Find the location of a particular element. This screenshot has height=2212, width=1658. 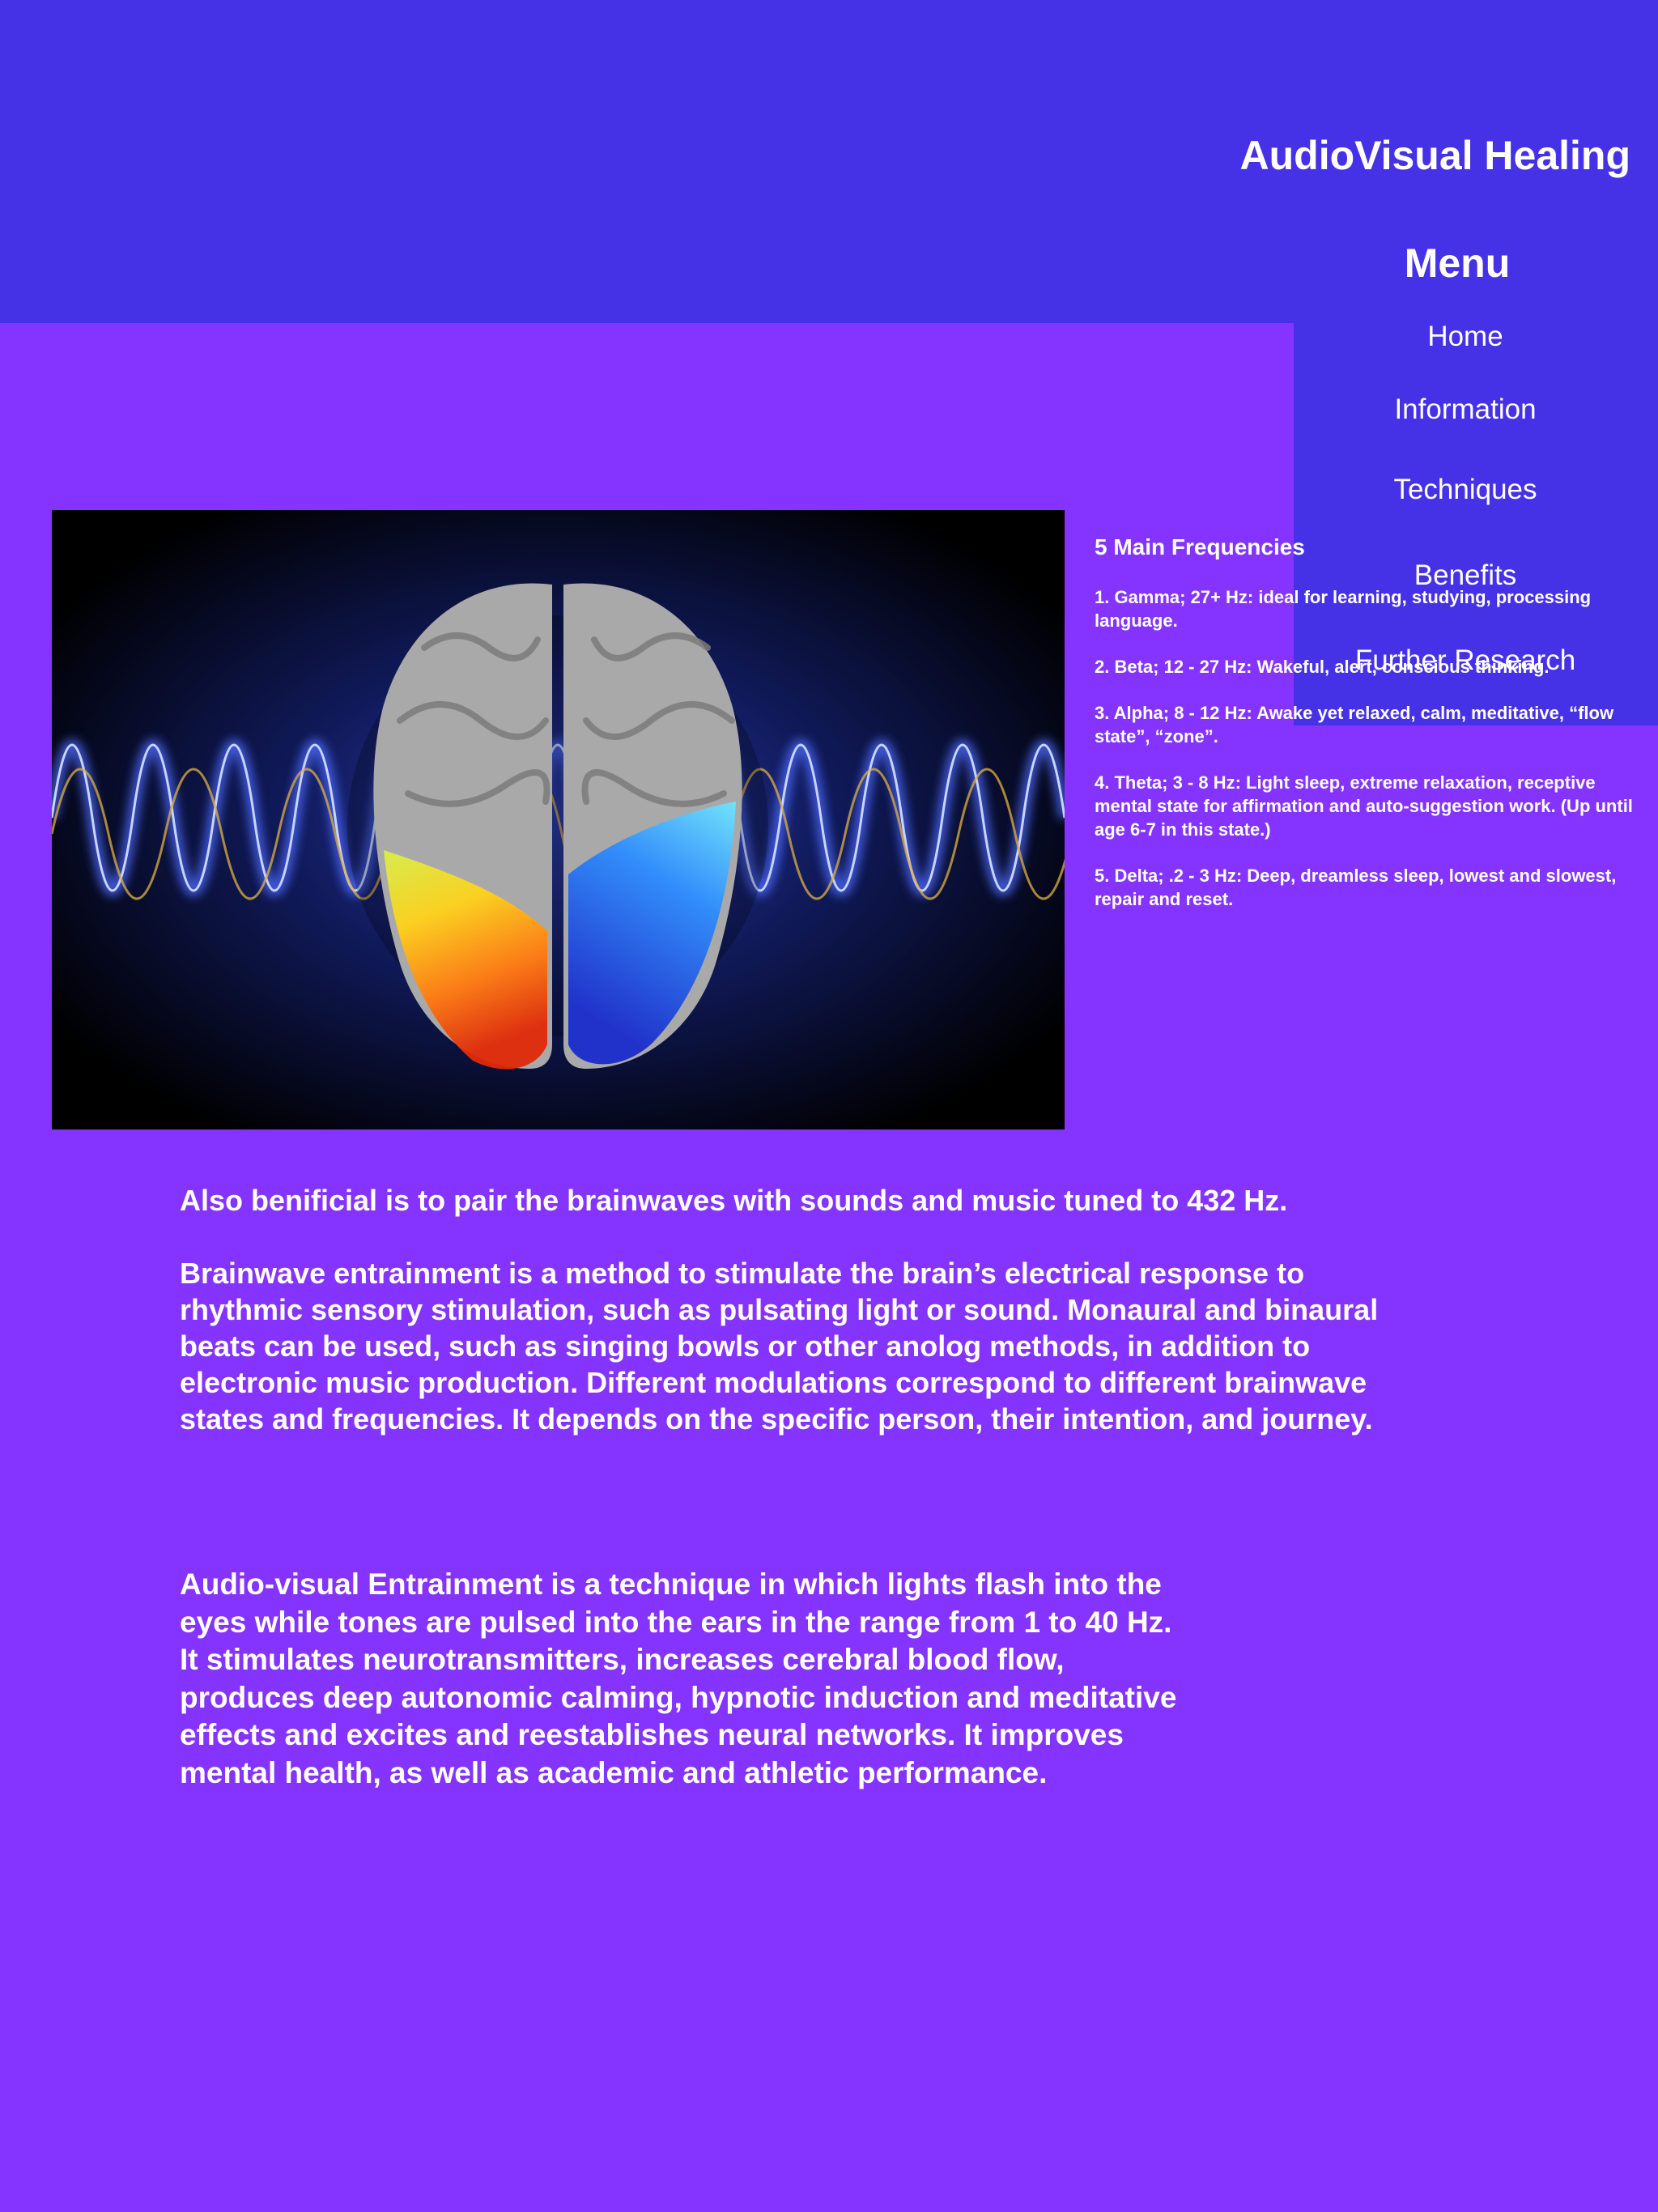

menu-title: Menu is located at coordinates (1457, 263).